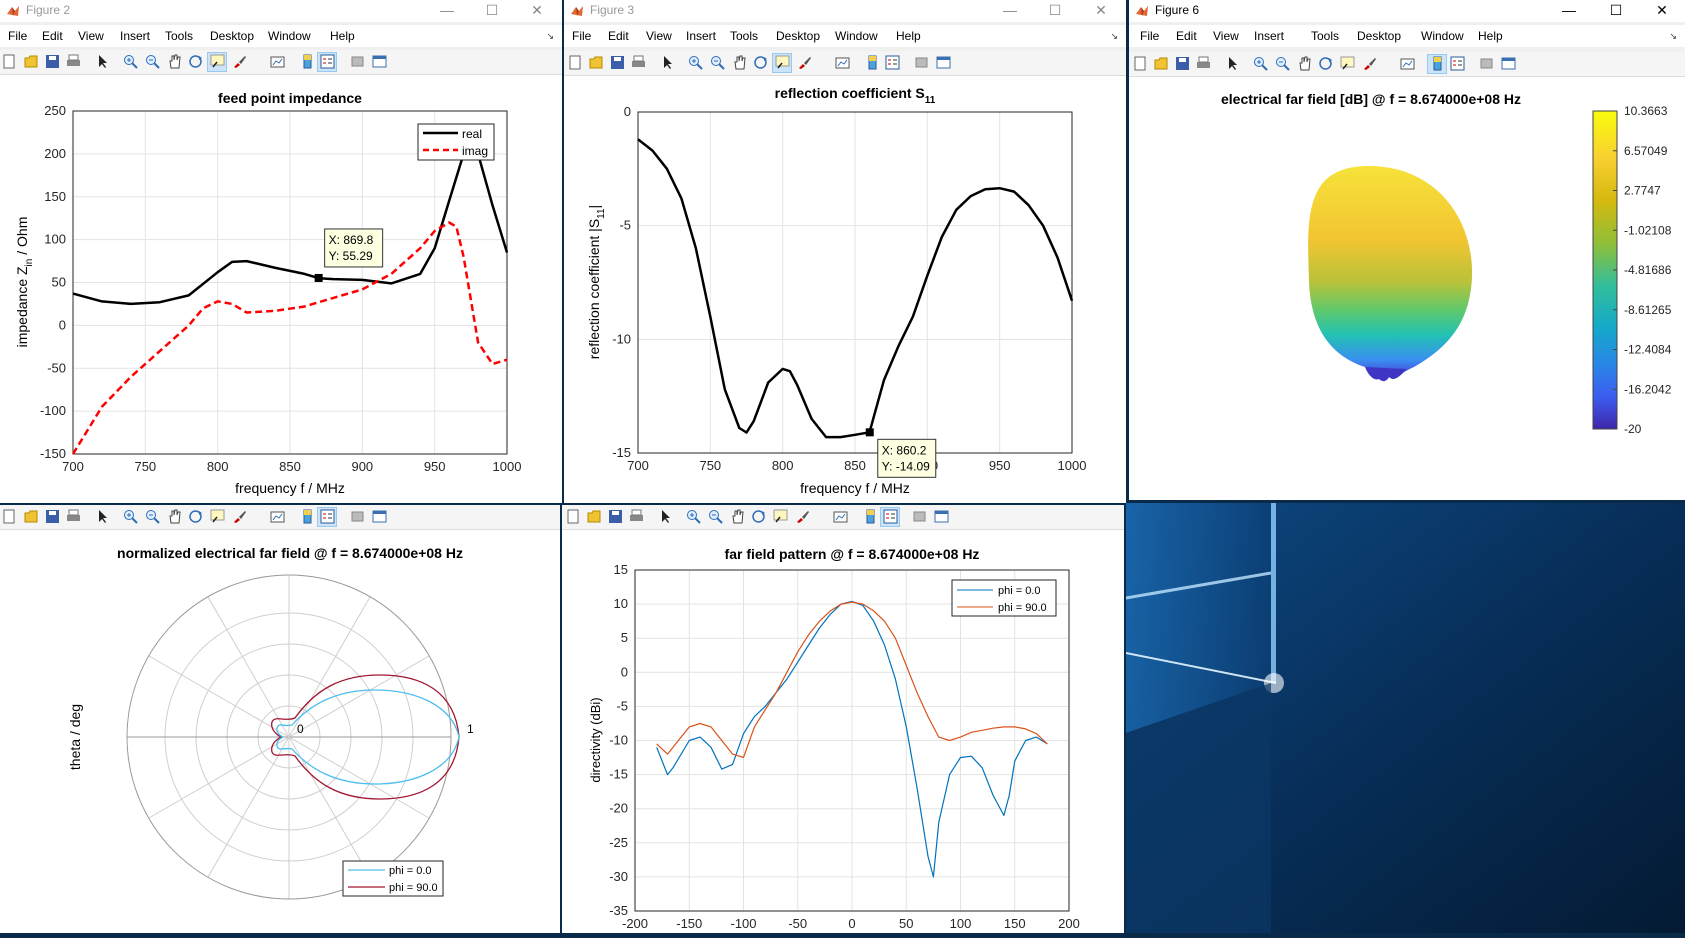 Image resolution: width=1685 pixels, height=938 pixels. Describe the element at coordinates (659, 36) in the screenshot. I see `menu-view: View` at that location.